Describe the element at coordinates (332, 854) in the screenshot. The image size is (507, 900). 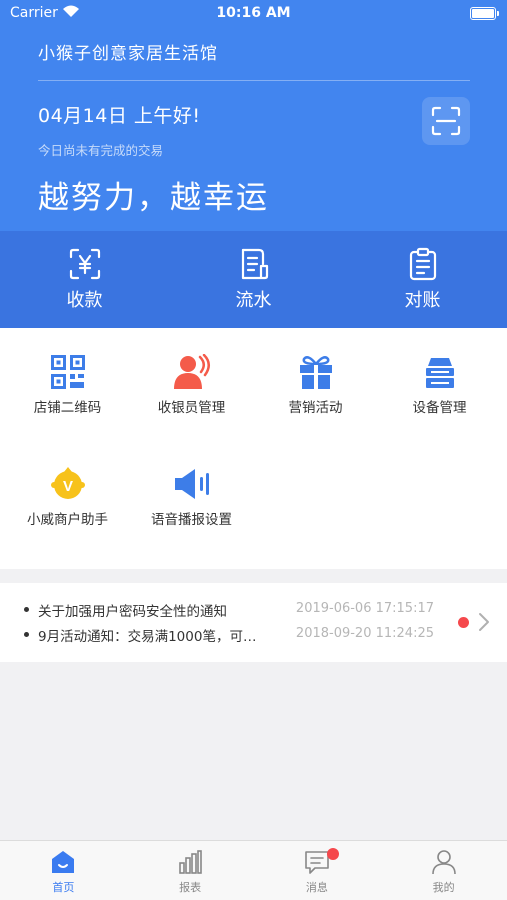
I see `message-badge` at that location.